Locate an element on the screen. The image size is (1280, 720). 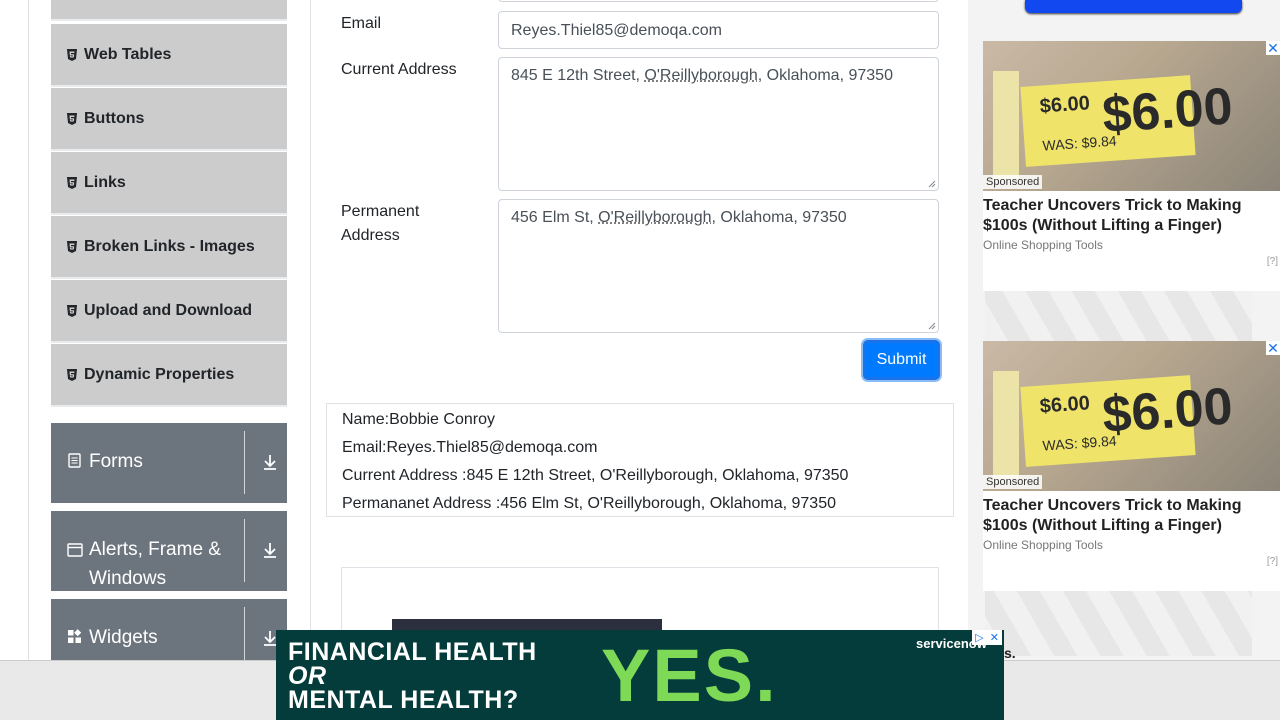
output-email: Email:Reyes.Thiel85@demoqa.com is located at coordinates (470, 447).